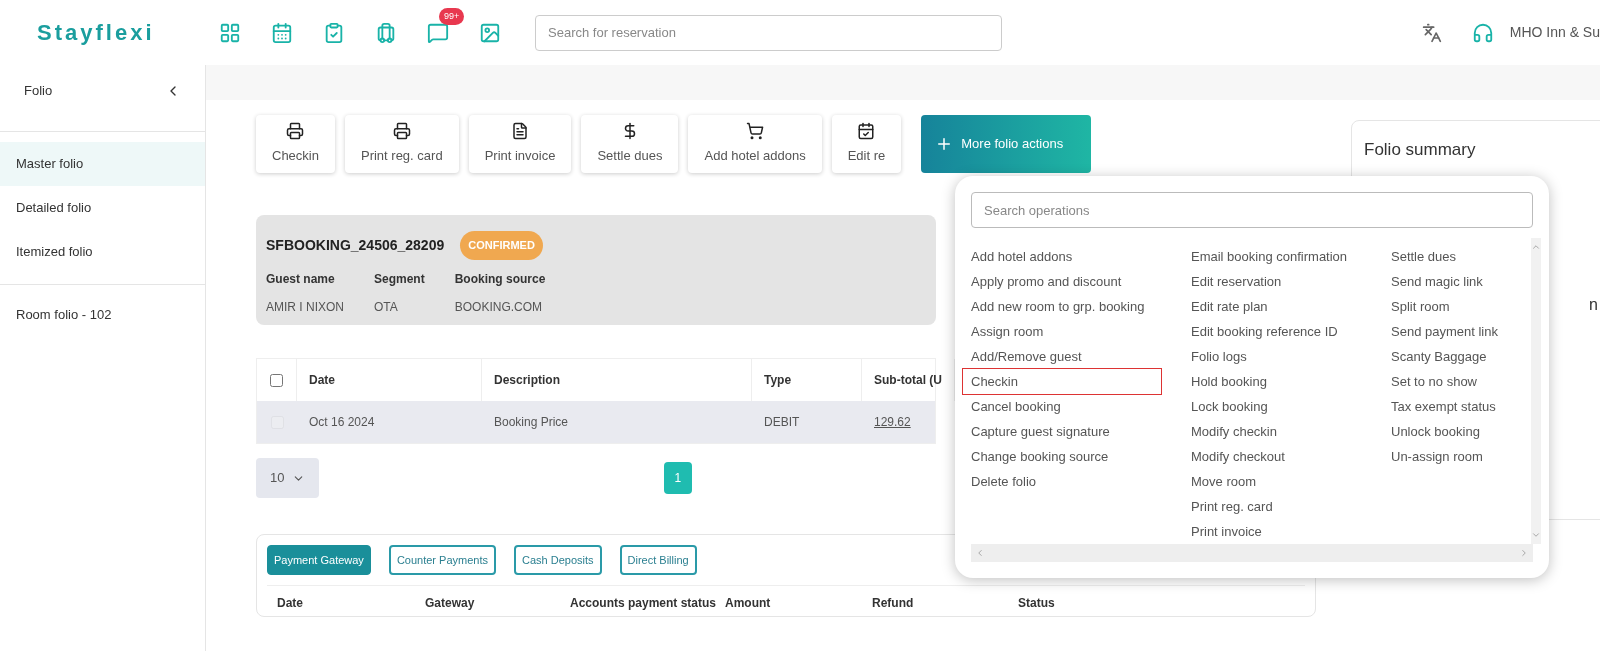 The height and width of the screenshot is (651, 1600). Describe the element at coordinates (1461, 381) in the screenshot. I see `operation-item: Set to no show` at that location.